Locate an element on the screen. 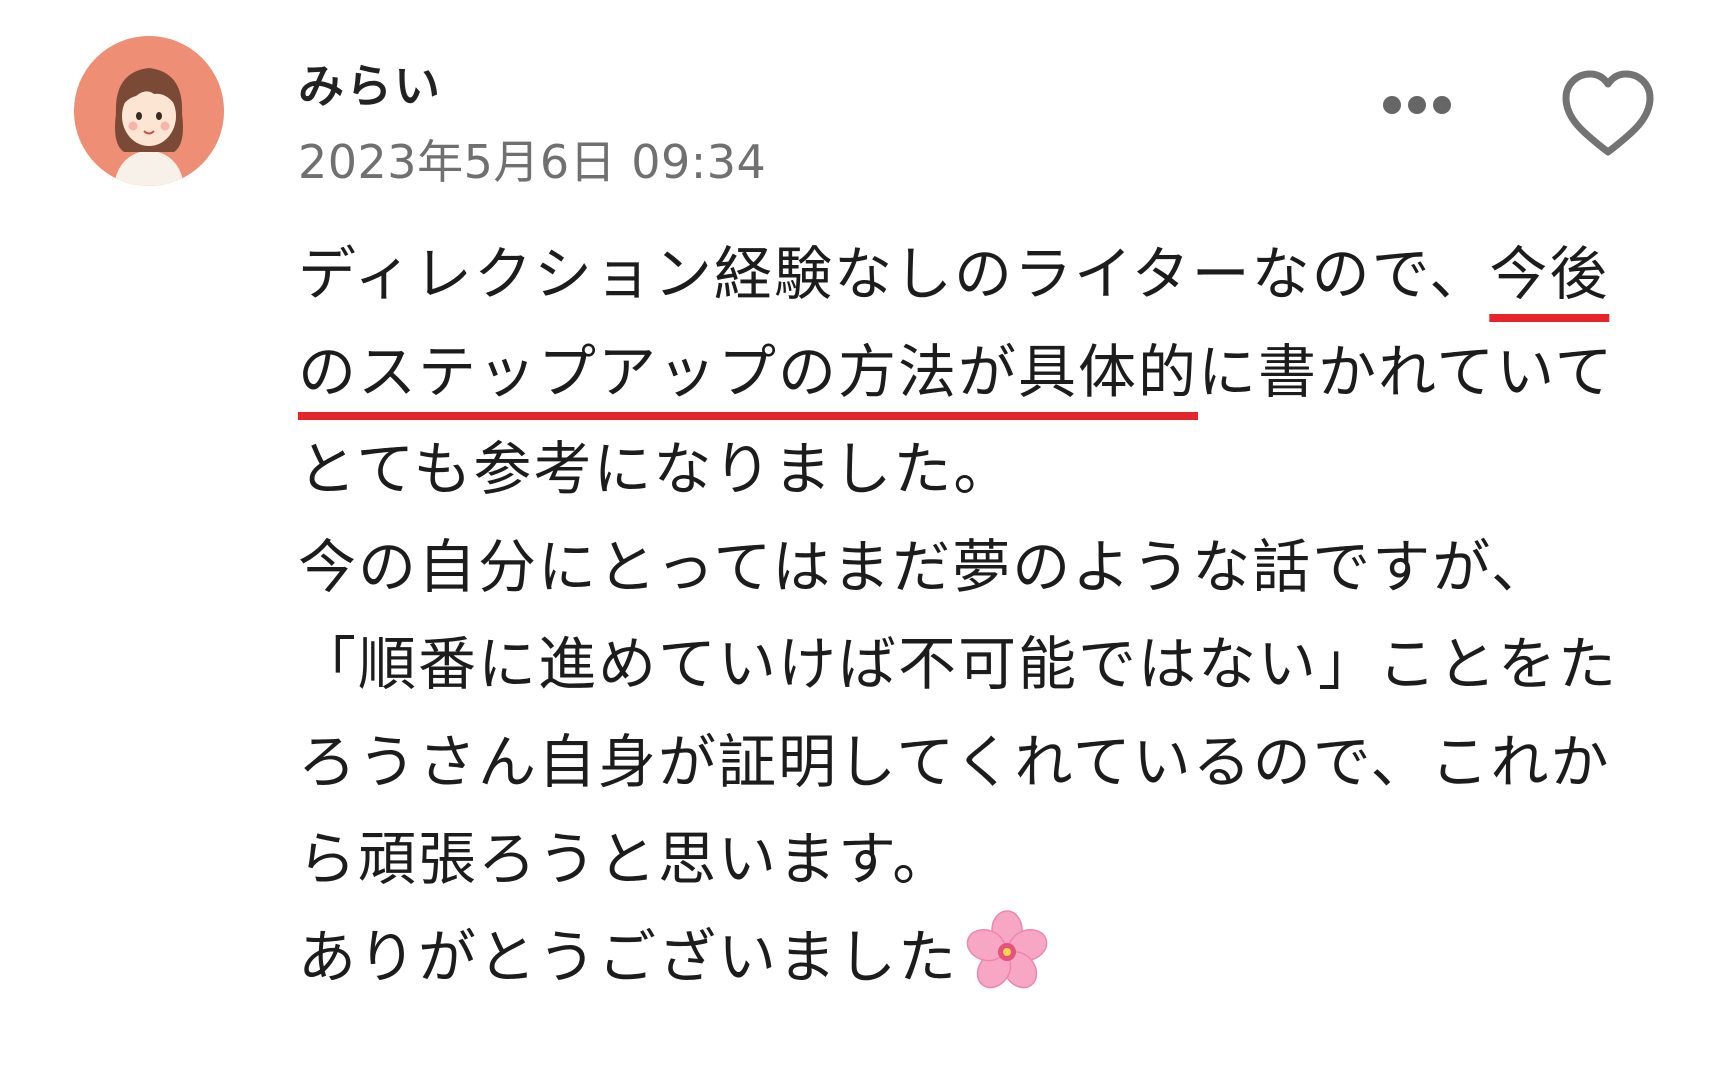 The width and height of the screenshot is (1735, 1080). like-button is located at coordinates (1608, 114).